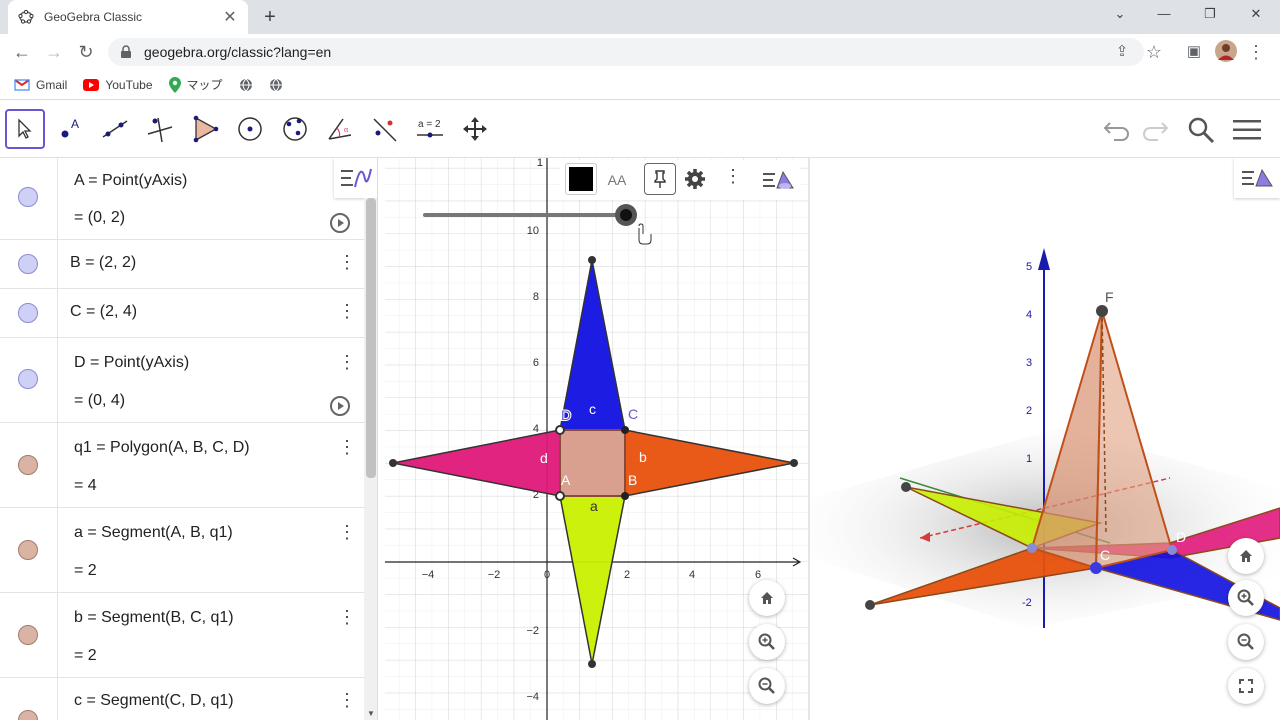  What do you see at coordinates (54, 52) in the screenshot?
I see `forward-icon: →` at bounding box center [54, 52].